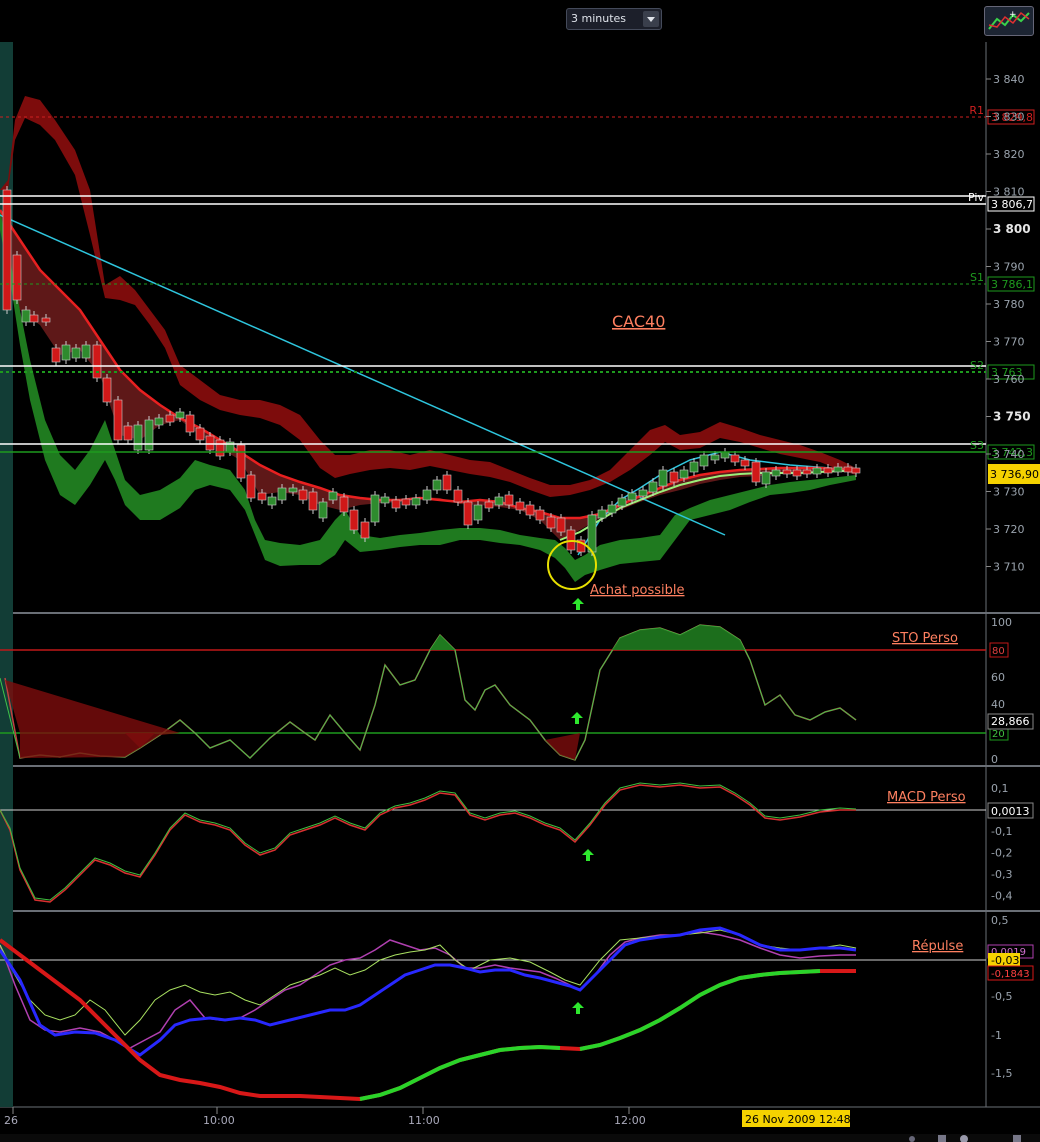 This screenshot has height=1142, width=1040. I want to click on settings-icon, so click(1017, 1138).